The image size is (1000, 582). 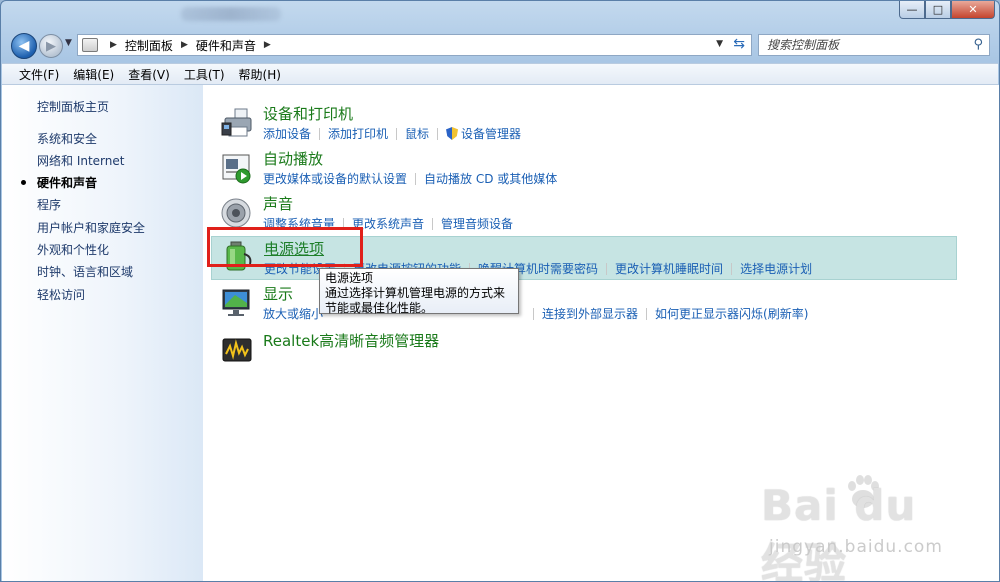 I want to click on sidebar-home-link: 控制面板主页, so click(x=73, y=106).